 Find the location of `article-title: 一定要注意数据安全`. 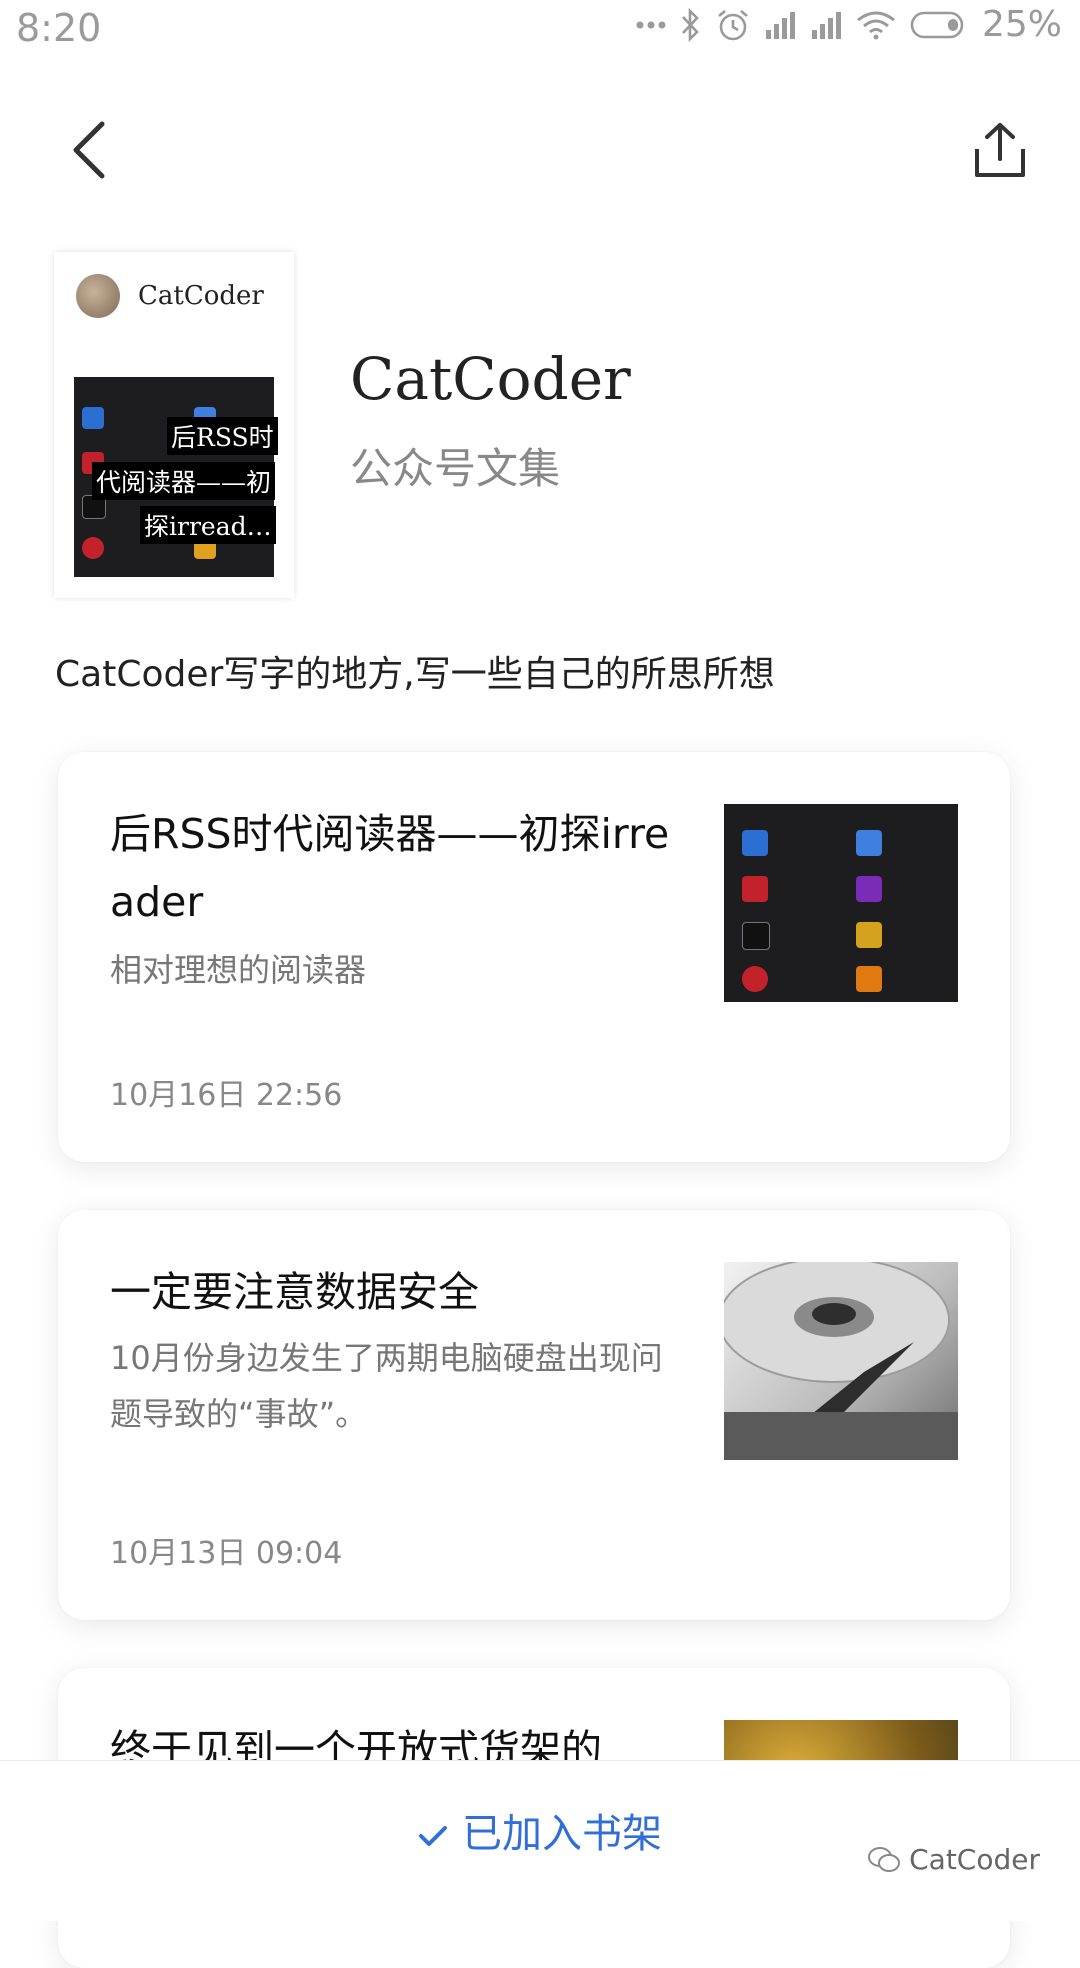

article-title: 一定要注意数据安全 is located at coordinates (294, 1292).